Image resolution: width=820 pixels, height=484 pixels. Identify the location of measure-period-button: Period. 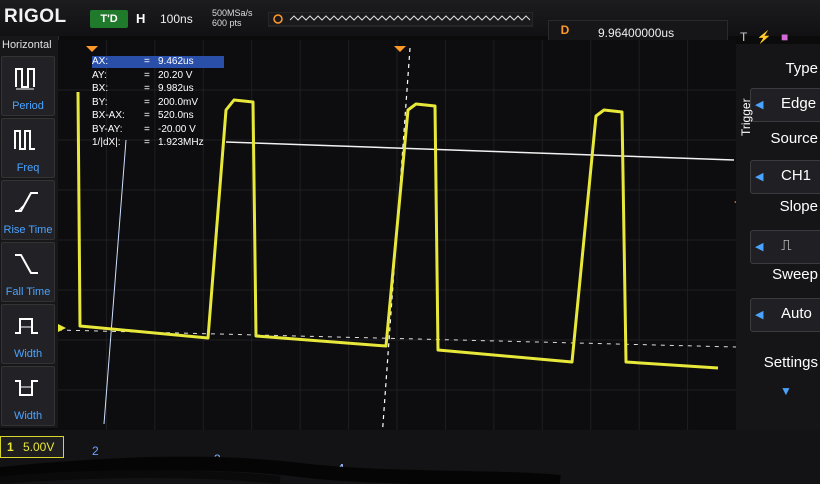
(28, 86).